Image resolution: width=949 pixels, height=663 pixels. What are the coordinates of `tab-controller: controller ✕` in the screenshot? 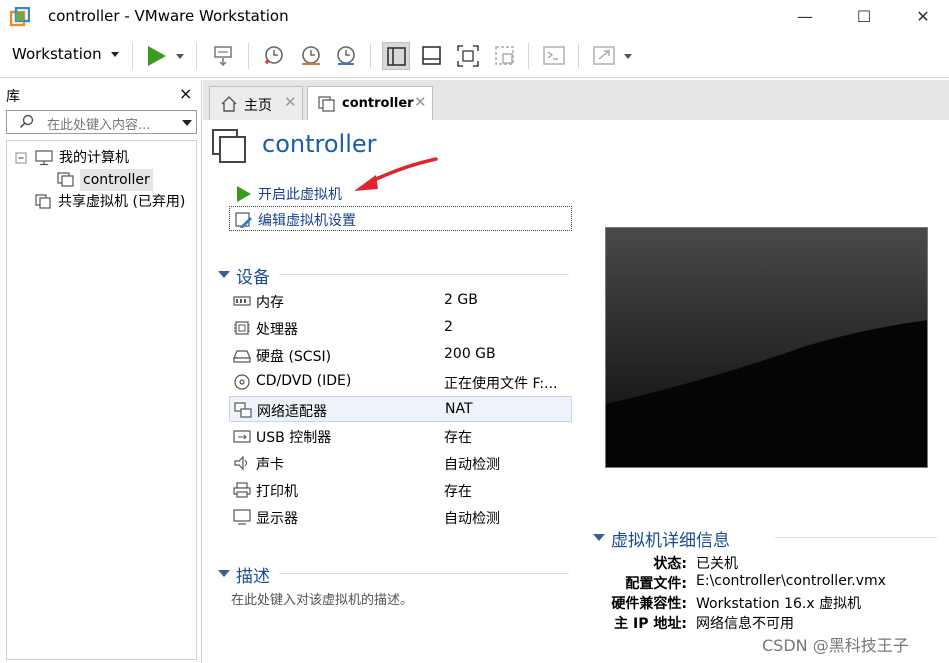 It's located at (370, 103).